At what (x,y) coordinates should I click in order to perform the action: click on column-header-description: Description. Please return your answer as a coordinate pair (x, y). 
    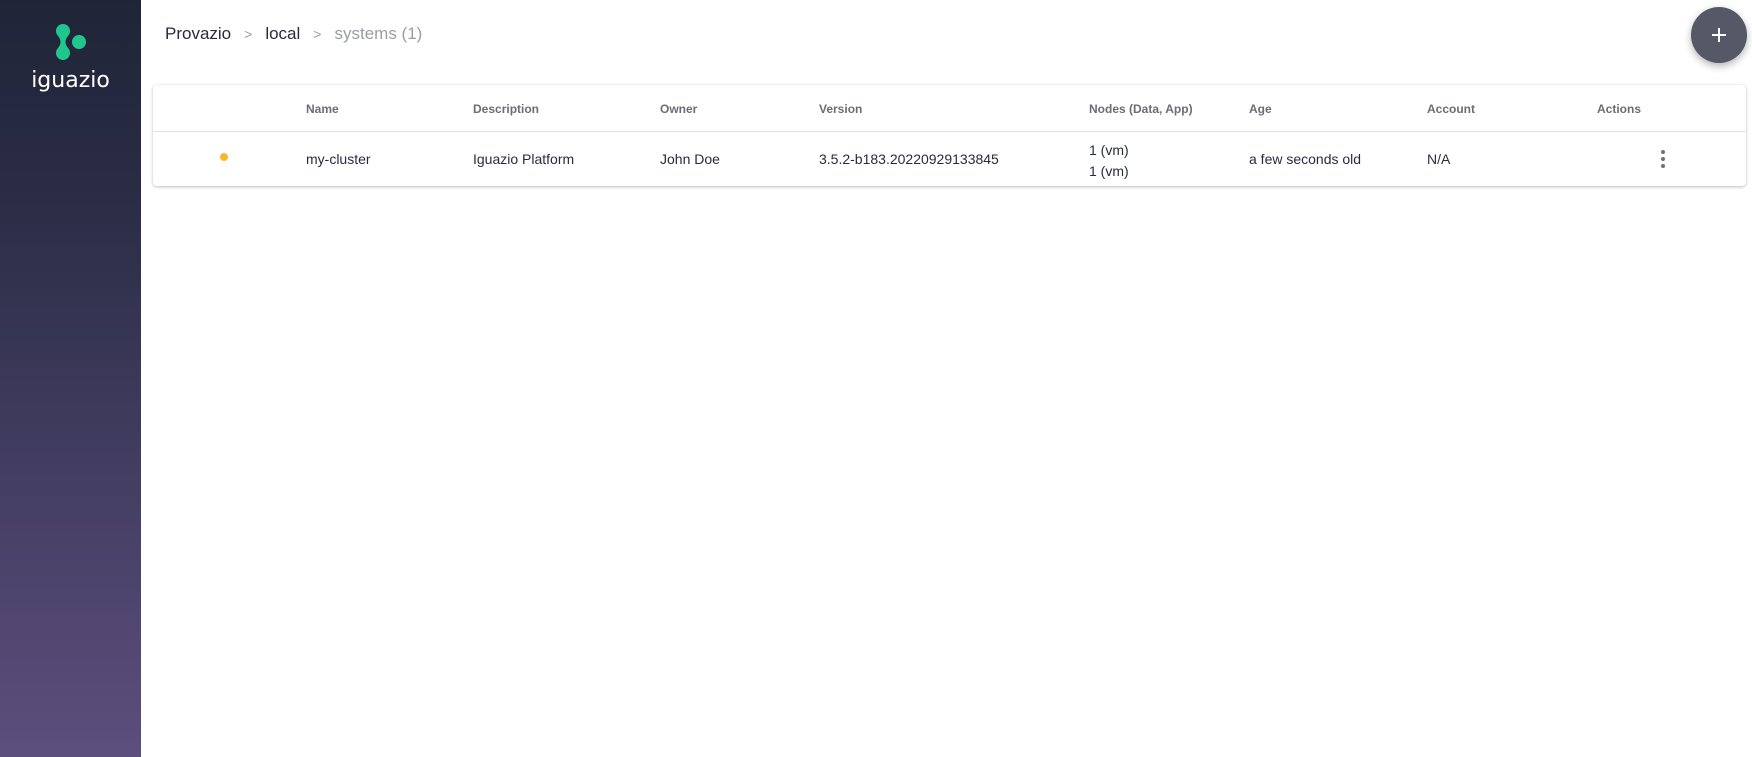
    Looking at the image, I should click on (506, 109).